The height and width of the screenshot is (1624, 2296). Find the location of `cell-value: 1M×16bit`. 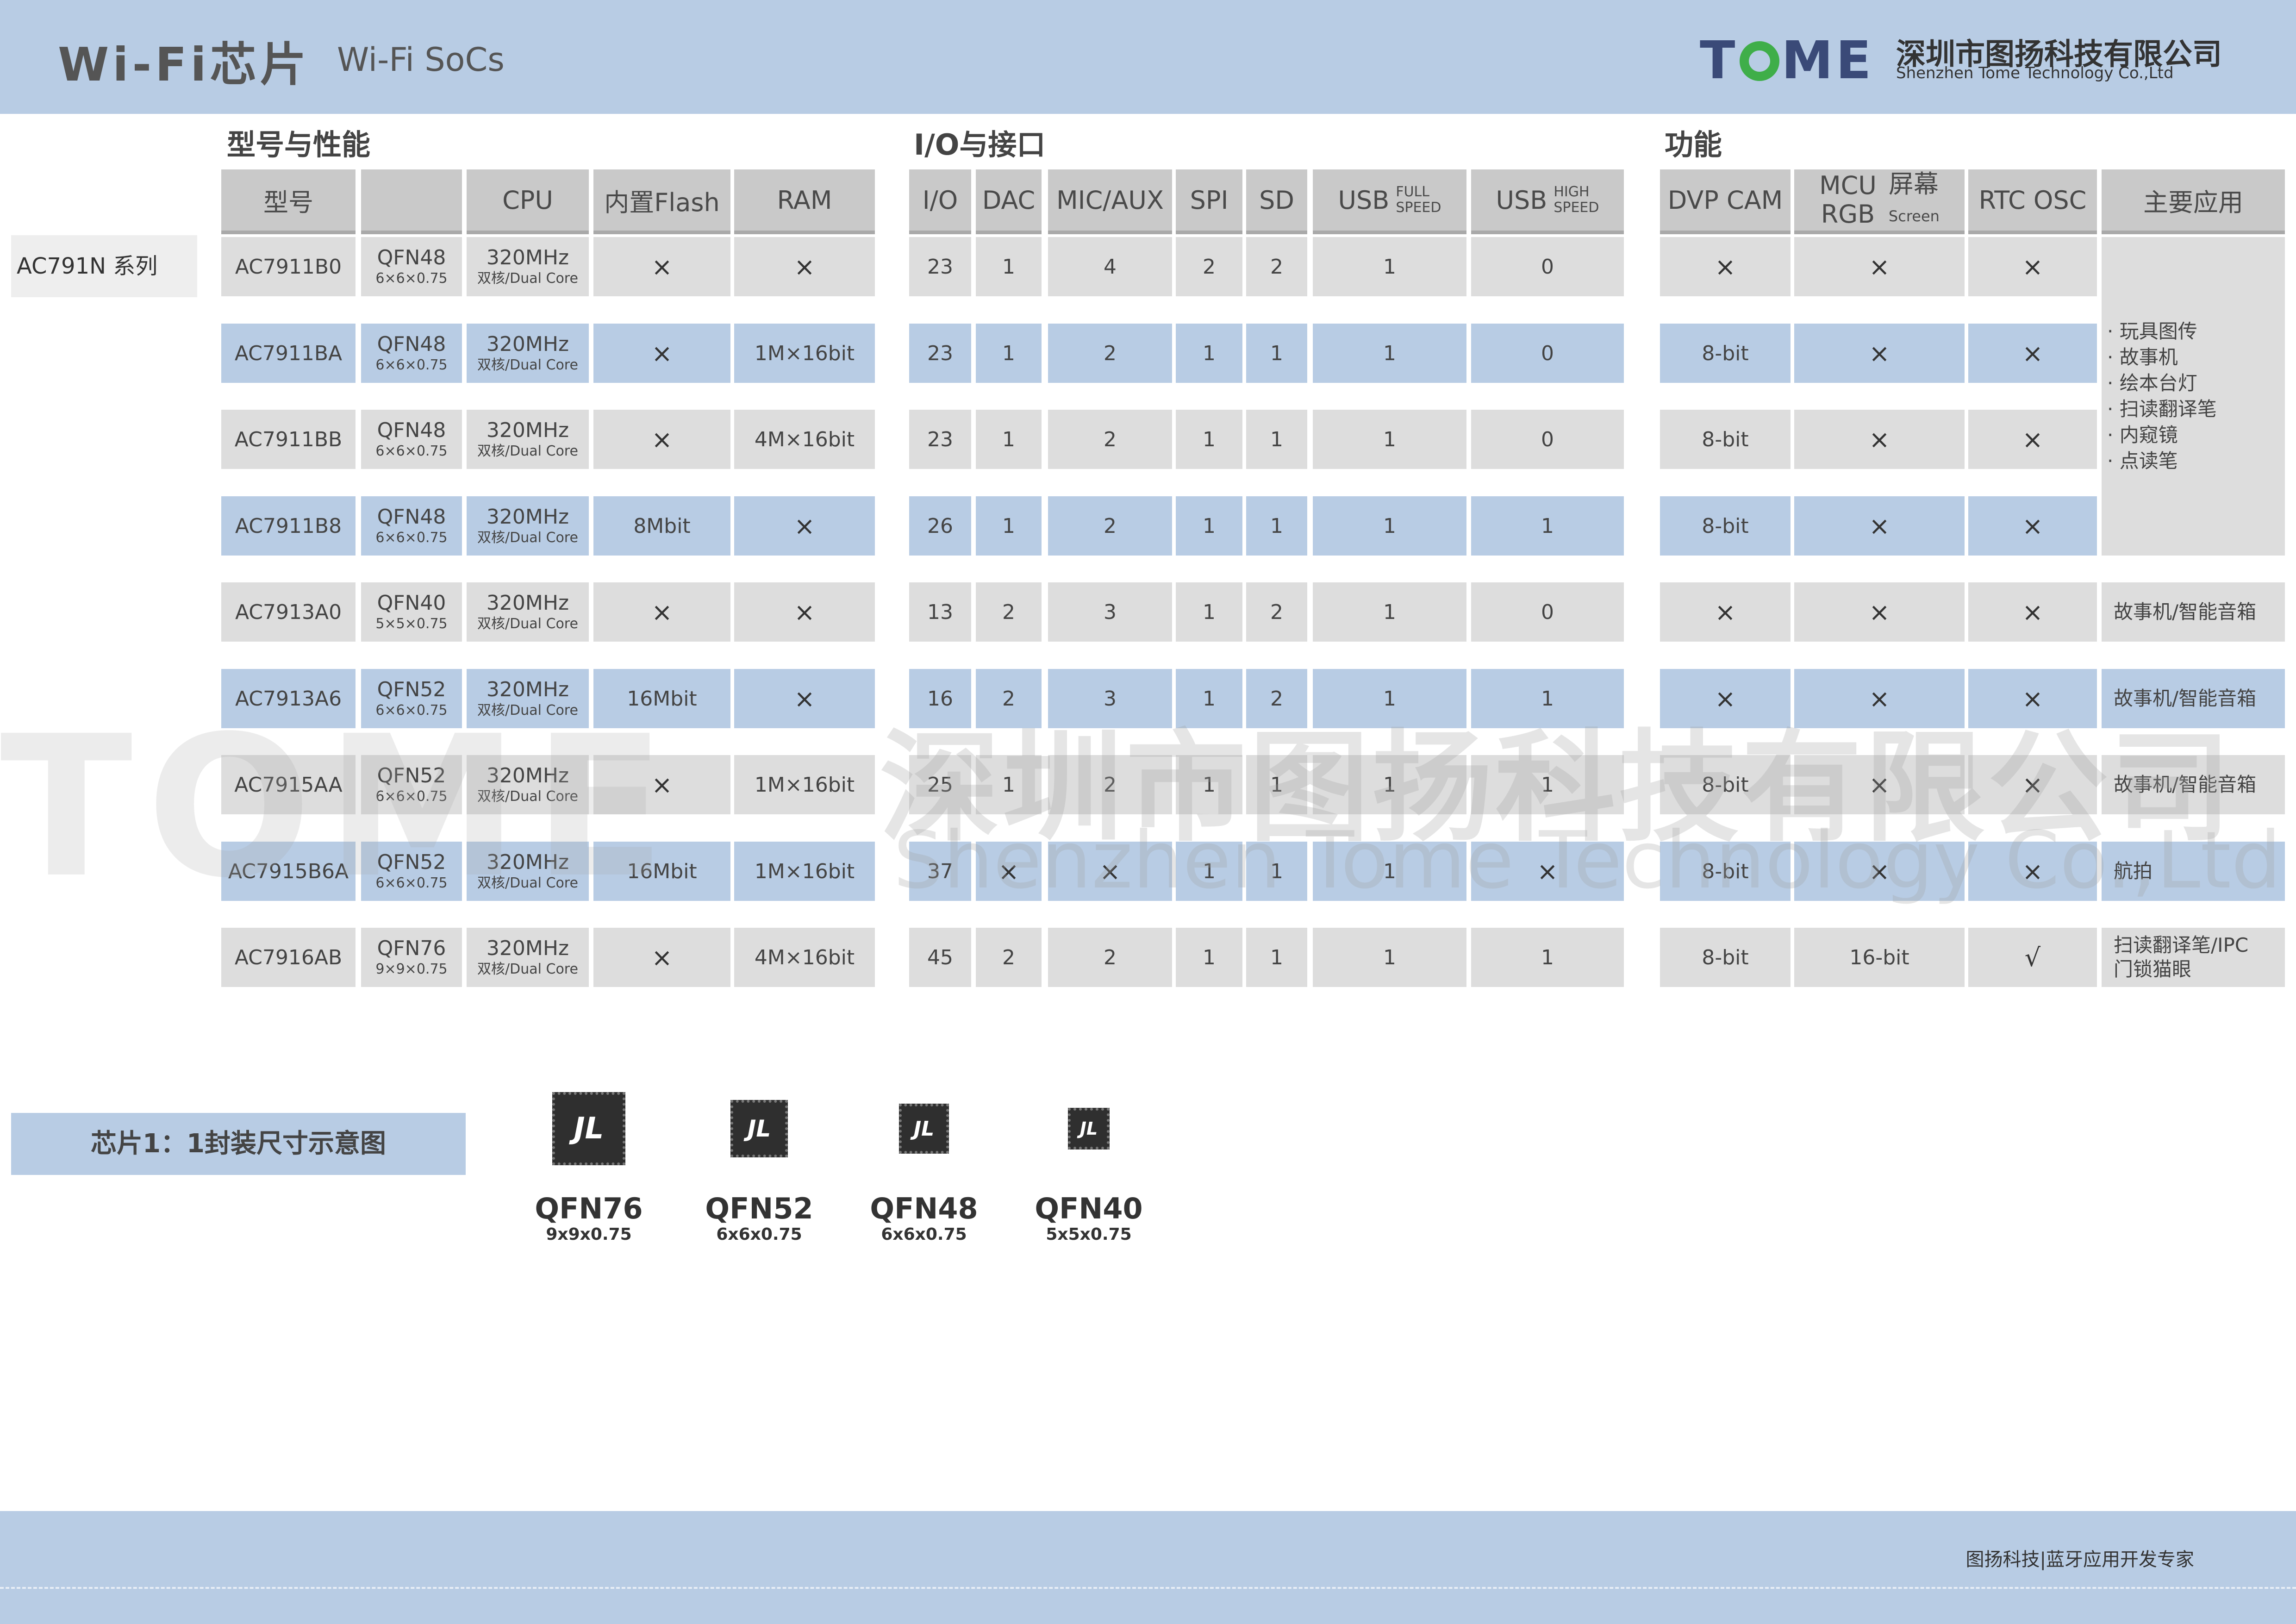

cell-value: 1M×16bit is located at coordinates (804, 353).